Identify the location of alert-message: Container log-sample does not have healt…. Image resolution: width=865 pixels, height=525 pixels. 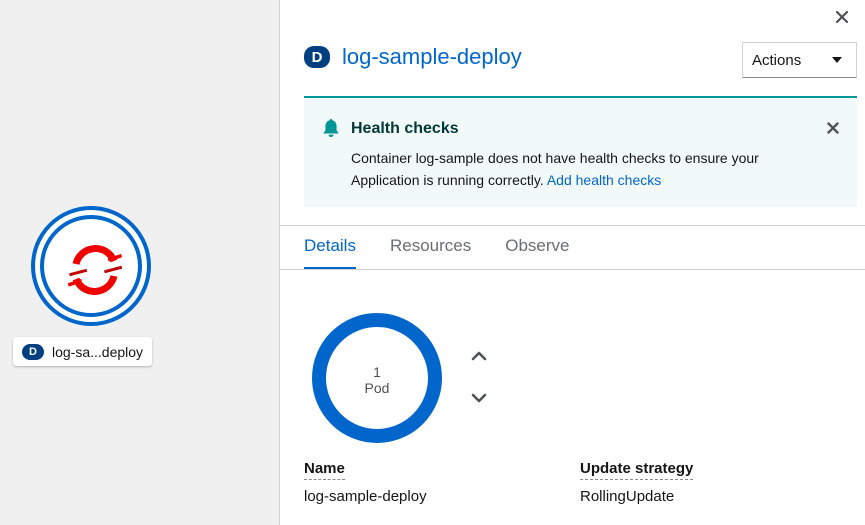
(586, 169).